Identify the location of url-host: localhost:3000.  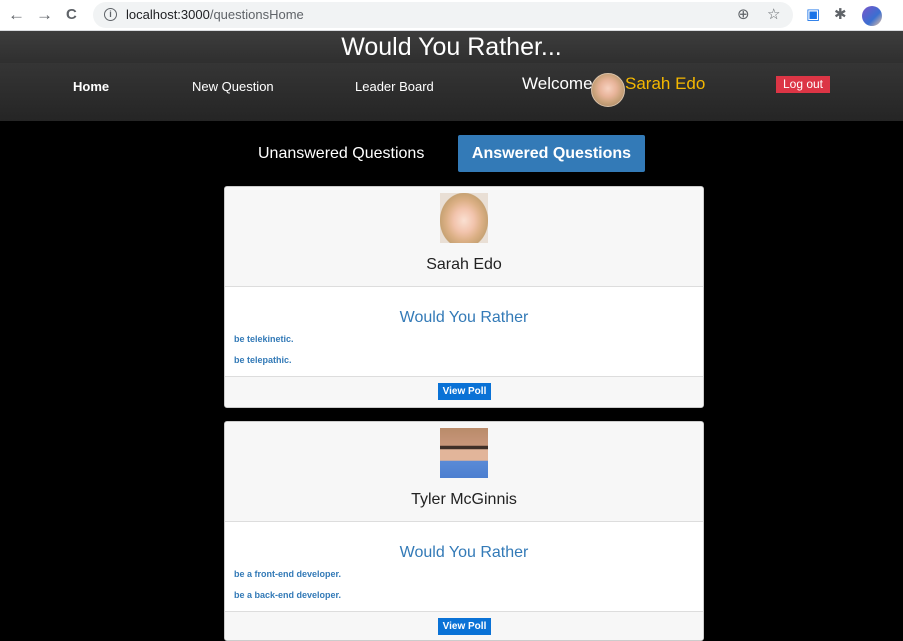
(168, 14).